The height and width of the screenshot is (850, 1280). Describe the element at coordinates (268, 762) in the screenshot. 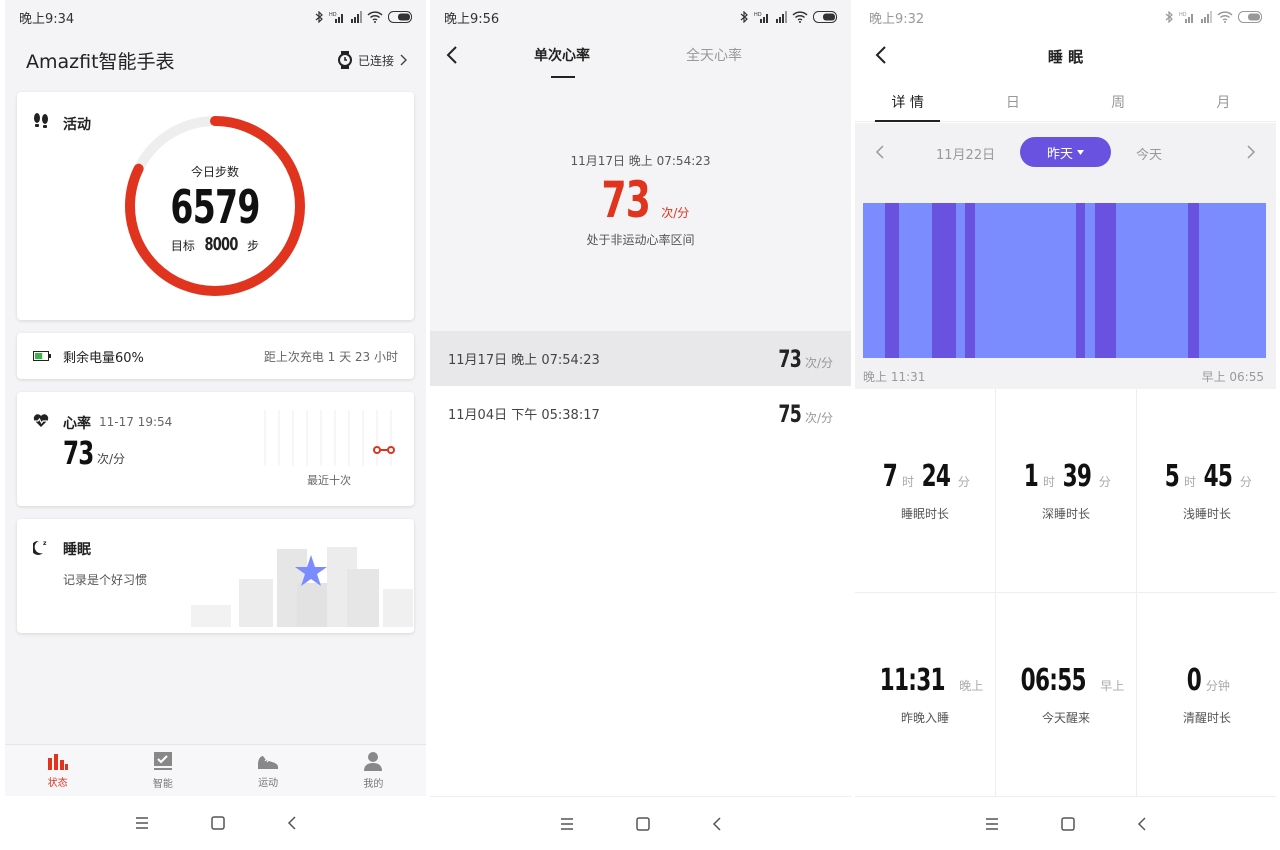

I see `shoe-icon` at that location.